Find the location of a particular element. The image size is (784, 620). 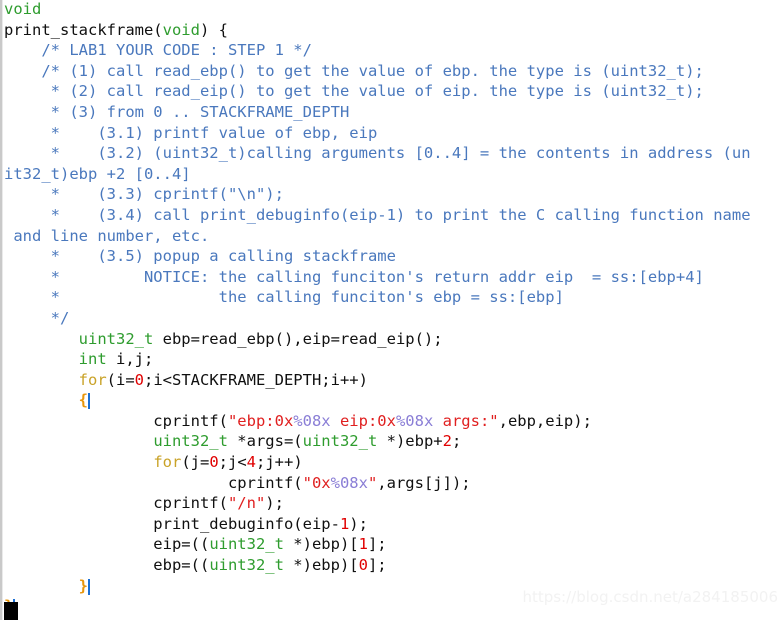

code-token: * the calling funciton's ebp = ss:[ebp] is located at coordinates (284, 297).